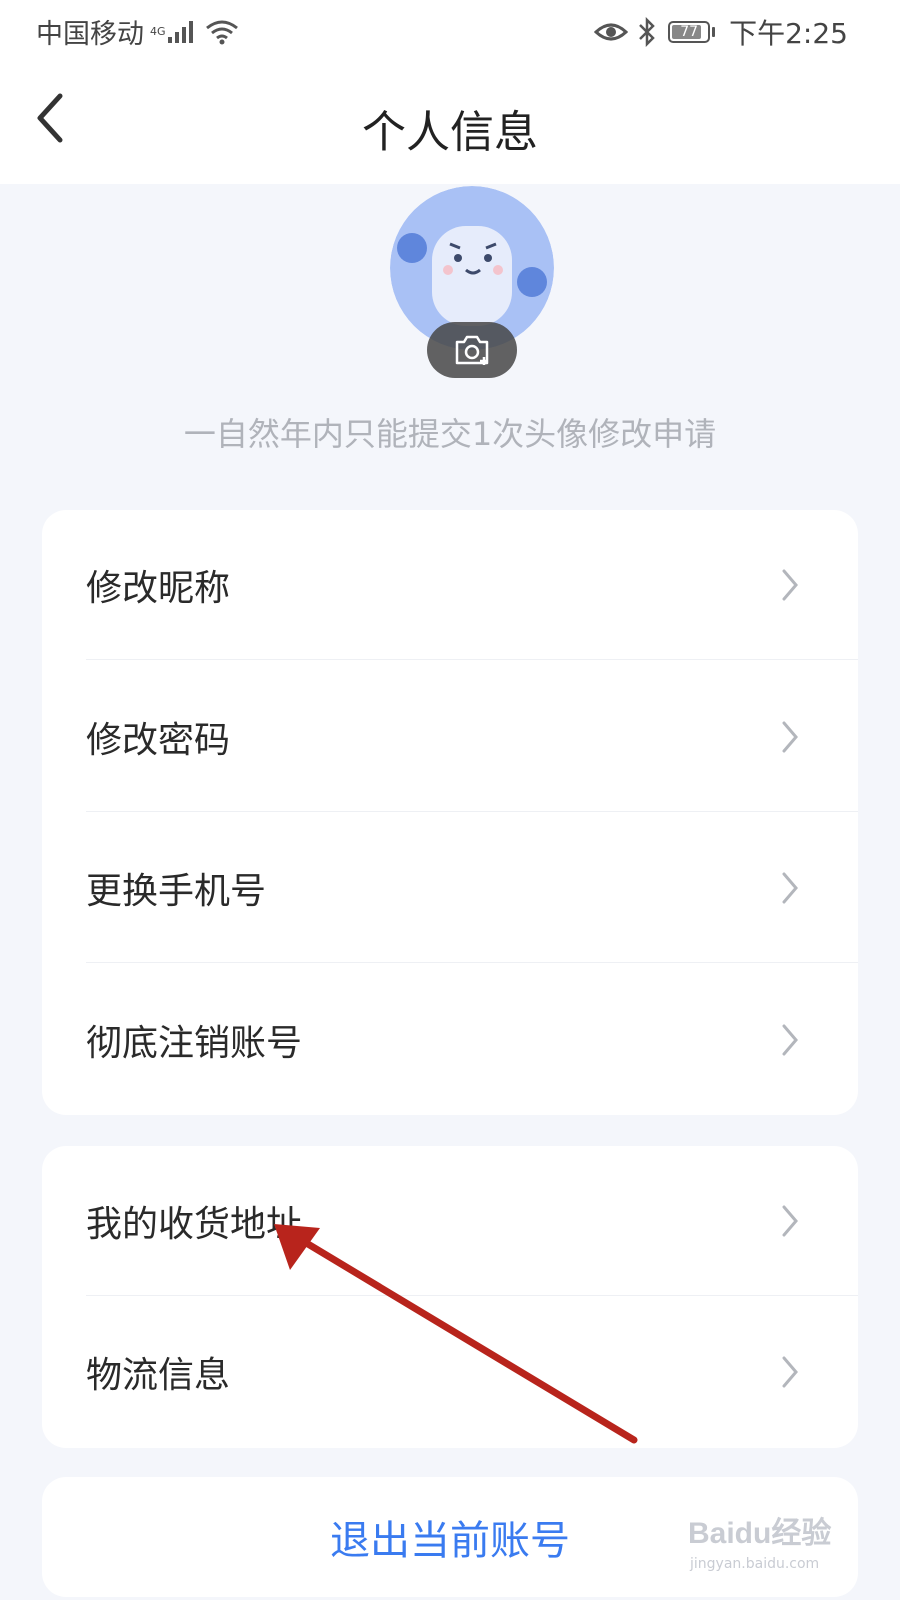  What do you see at coordinates (158, 740) in the screenshot?
I see `menu-item-label: 修改密码` at bounding box center [158, 740].